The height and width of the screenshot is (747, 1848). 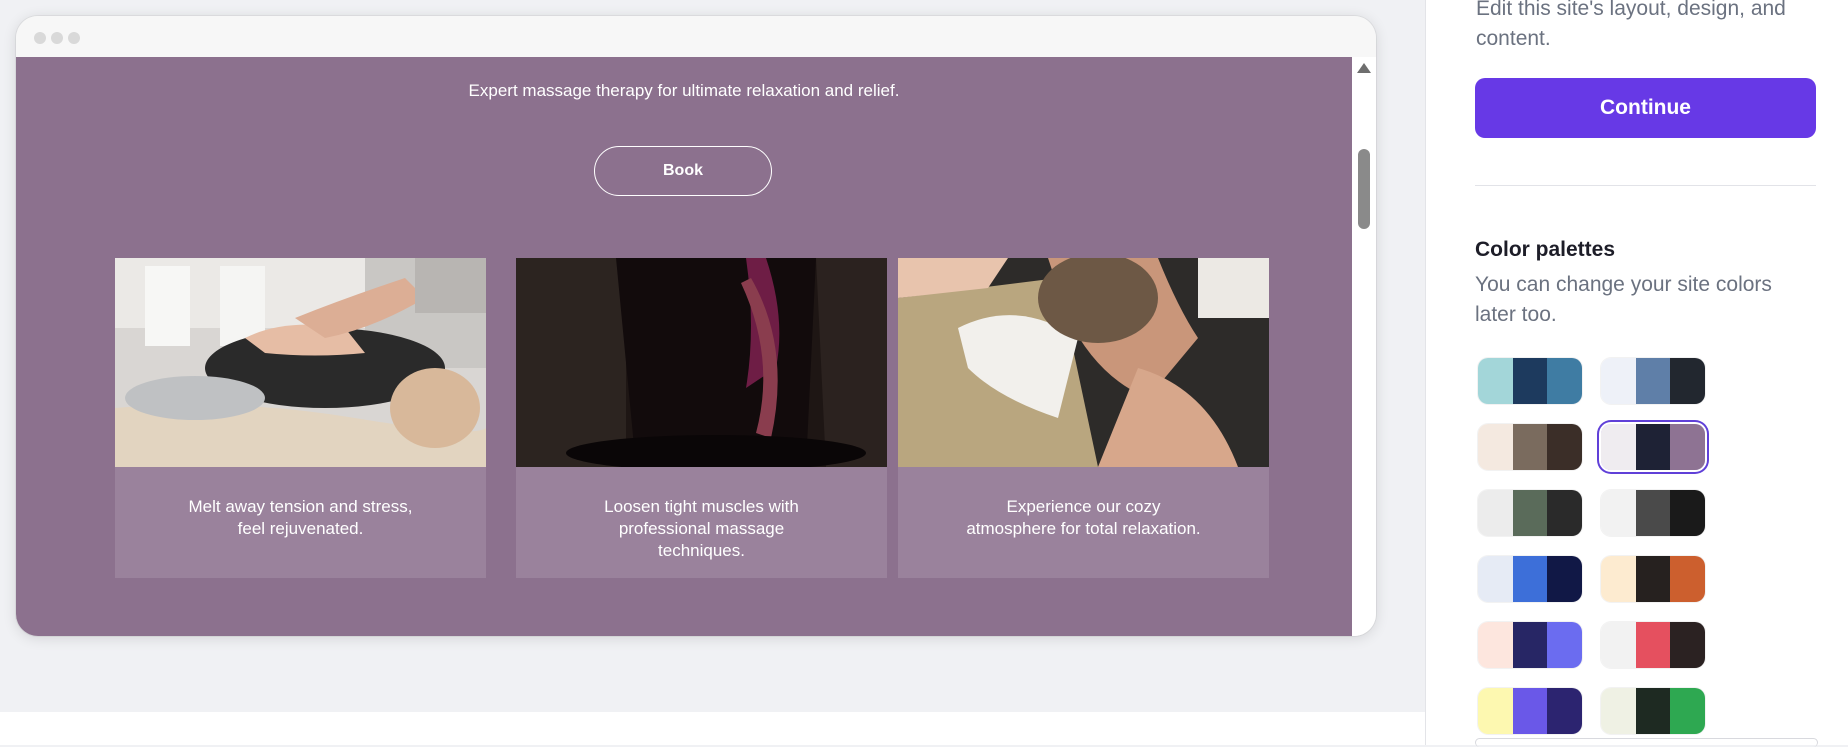 I want to click on continue-button: Continue, so click(x=1645, y=108).